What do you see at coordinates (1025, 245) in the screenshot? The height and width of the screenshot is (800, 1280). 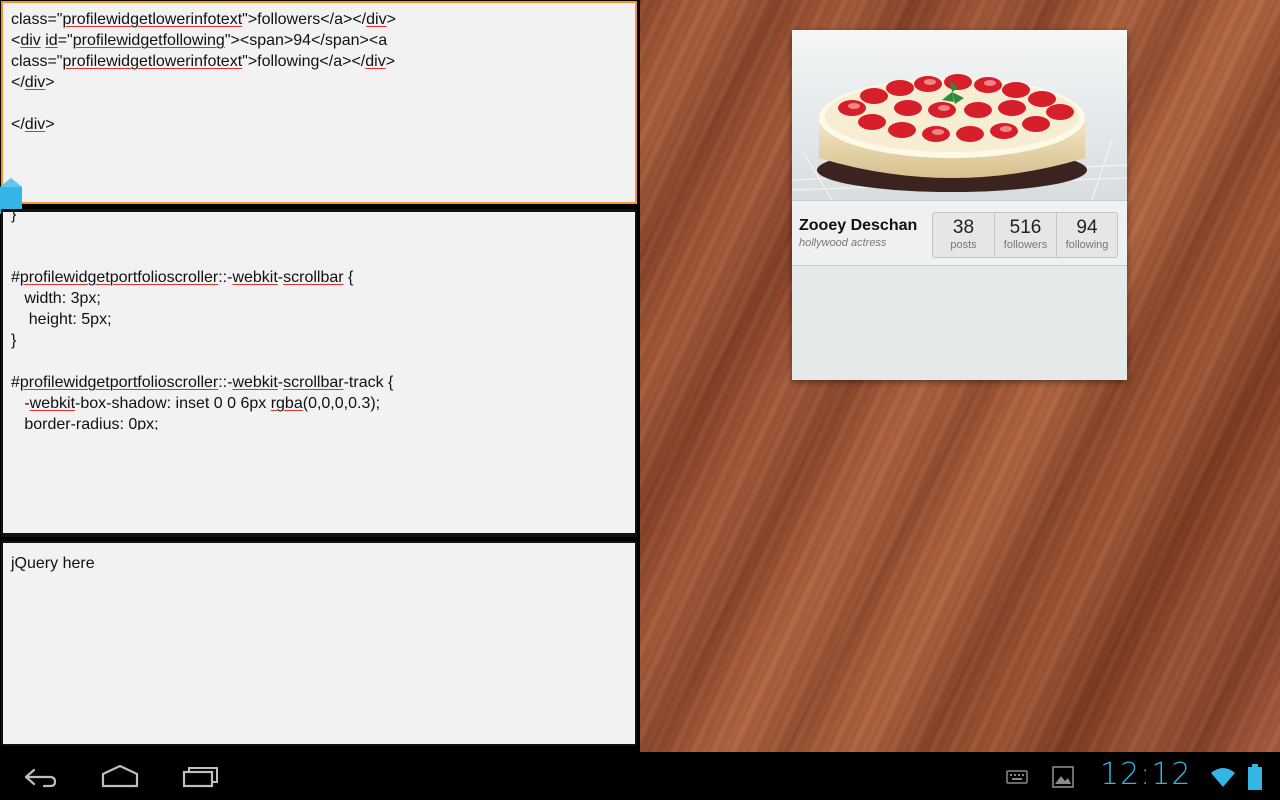 I see `stat-label: followers` at bounding box center [1025, 245].